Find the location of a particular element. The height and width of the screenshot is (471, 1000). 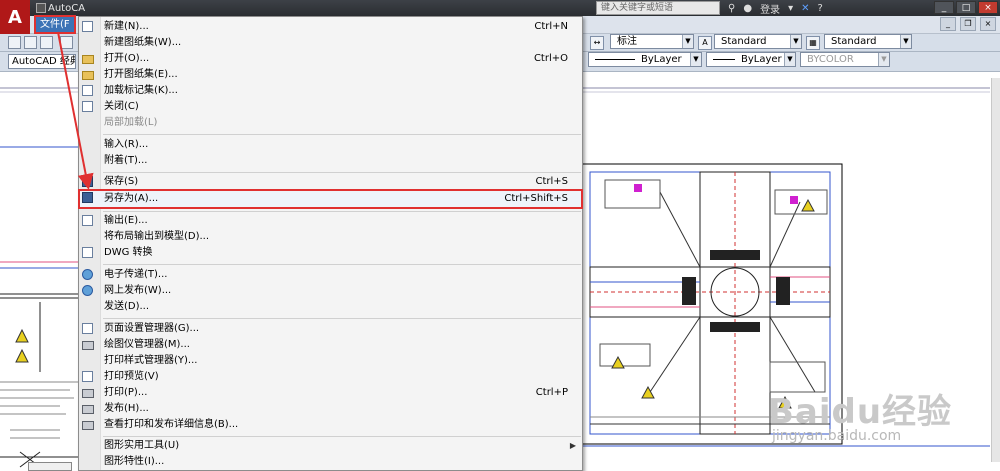

lineweight-select: ByLayer ▼ is located at coordinates (751, 59).